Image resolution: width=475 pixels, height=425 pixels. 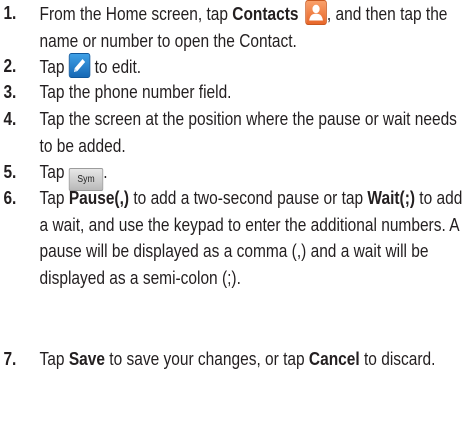 I want to click on step-text: Tap the phone number field., so click(x=135, y=92).